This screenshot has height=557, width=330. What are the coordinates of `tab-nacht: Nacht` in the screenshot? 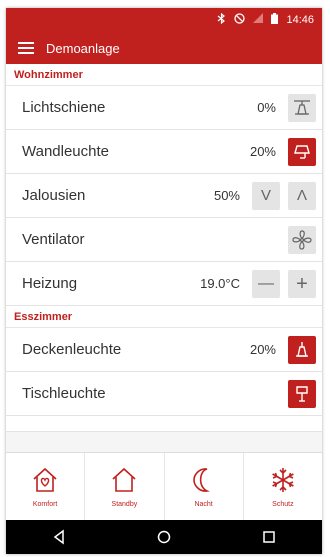 It's located at (204, 486).